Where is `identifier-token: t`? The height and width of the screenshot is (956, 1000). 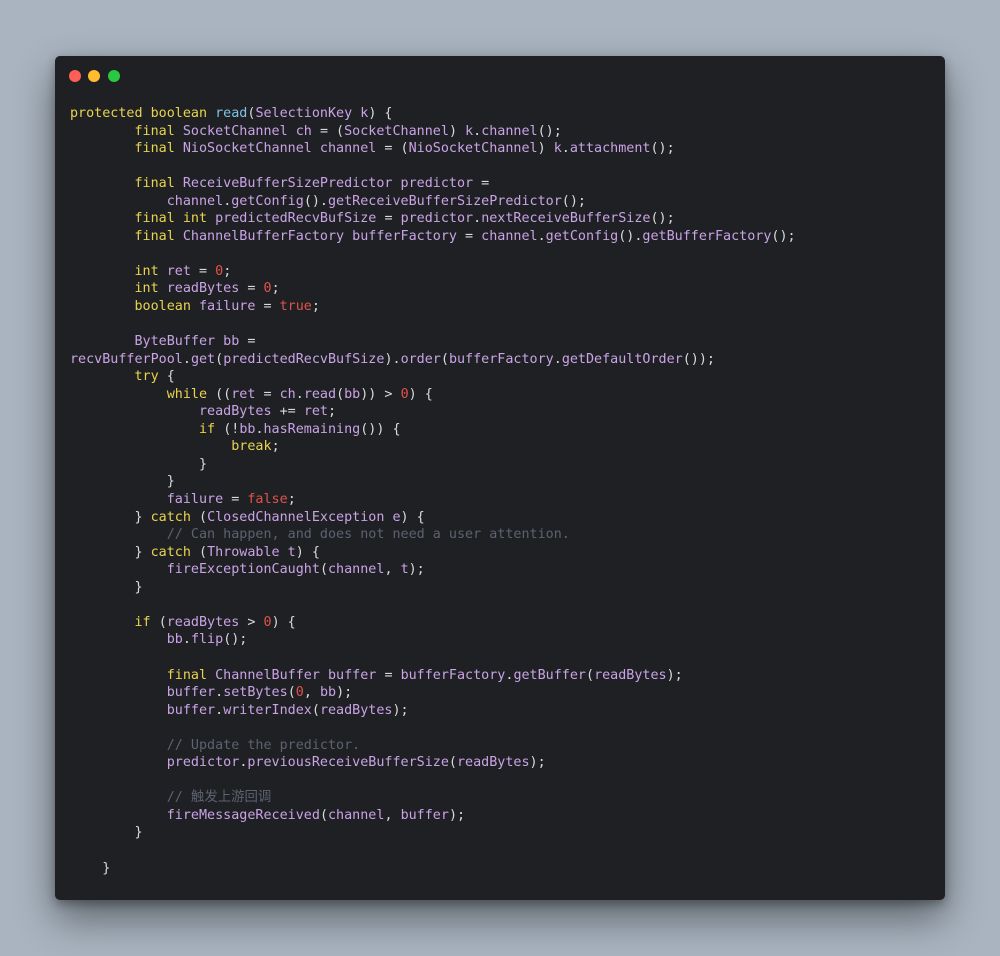
identifier-token: t is located at coordinates (404, 570).